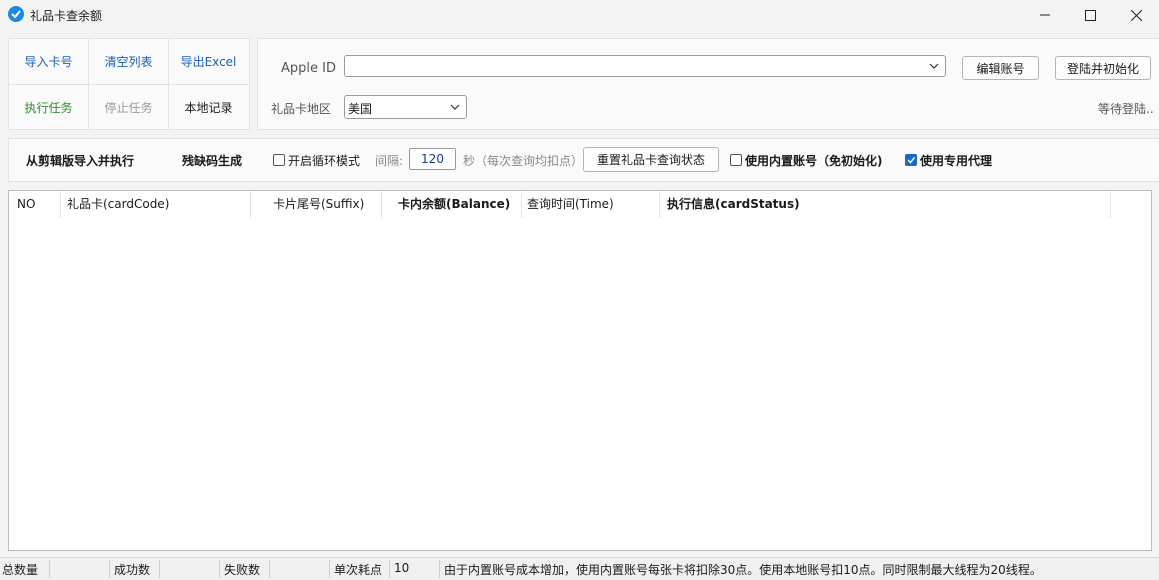 The height and width of the screenshot is (580, 1159). What do you see at coordinates (129, 84) in the screenshot?
I see `action-button-panel: 导入卡号 清空列表 导出Excel 执行任务 停止任务 本地记录` at bounding box center [129, 84].